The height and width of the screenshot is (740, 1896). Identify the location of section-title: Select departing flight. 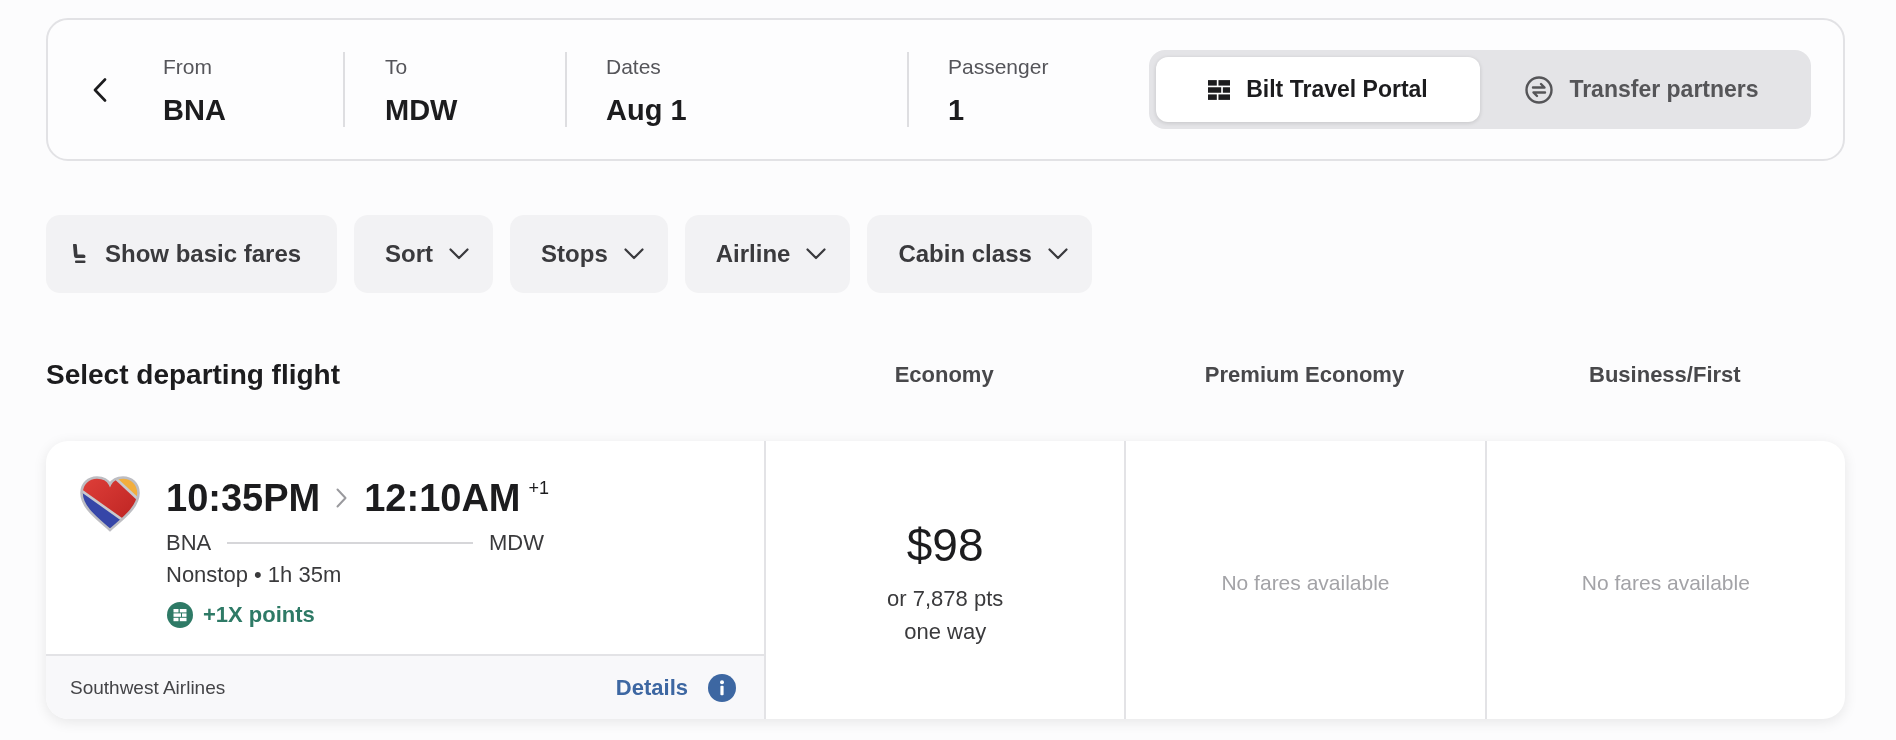
(193, 375).